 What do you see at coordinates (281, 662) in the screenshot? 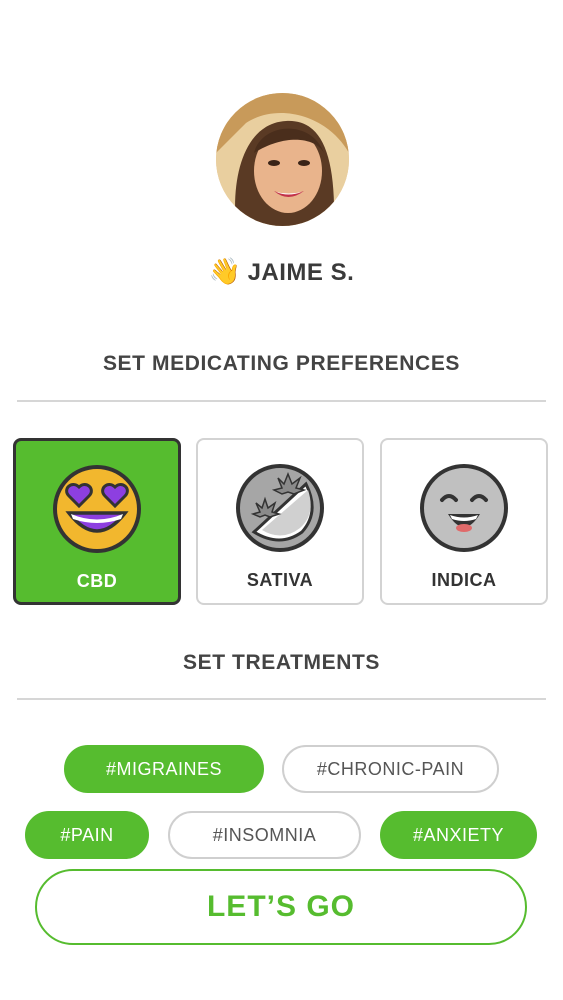
I see `treatments-title: SET TREATMENTS` at bounding box center [281, 662].